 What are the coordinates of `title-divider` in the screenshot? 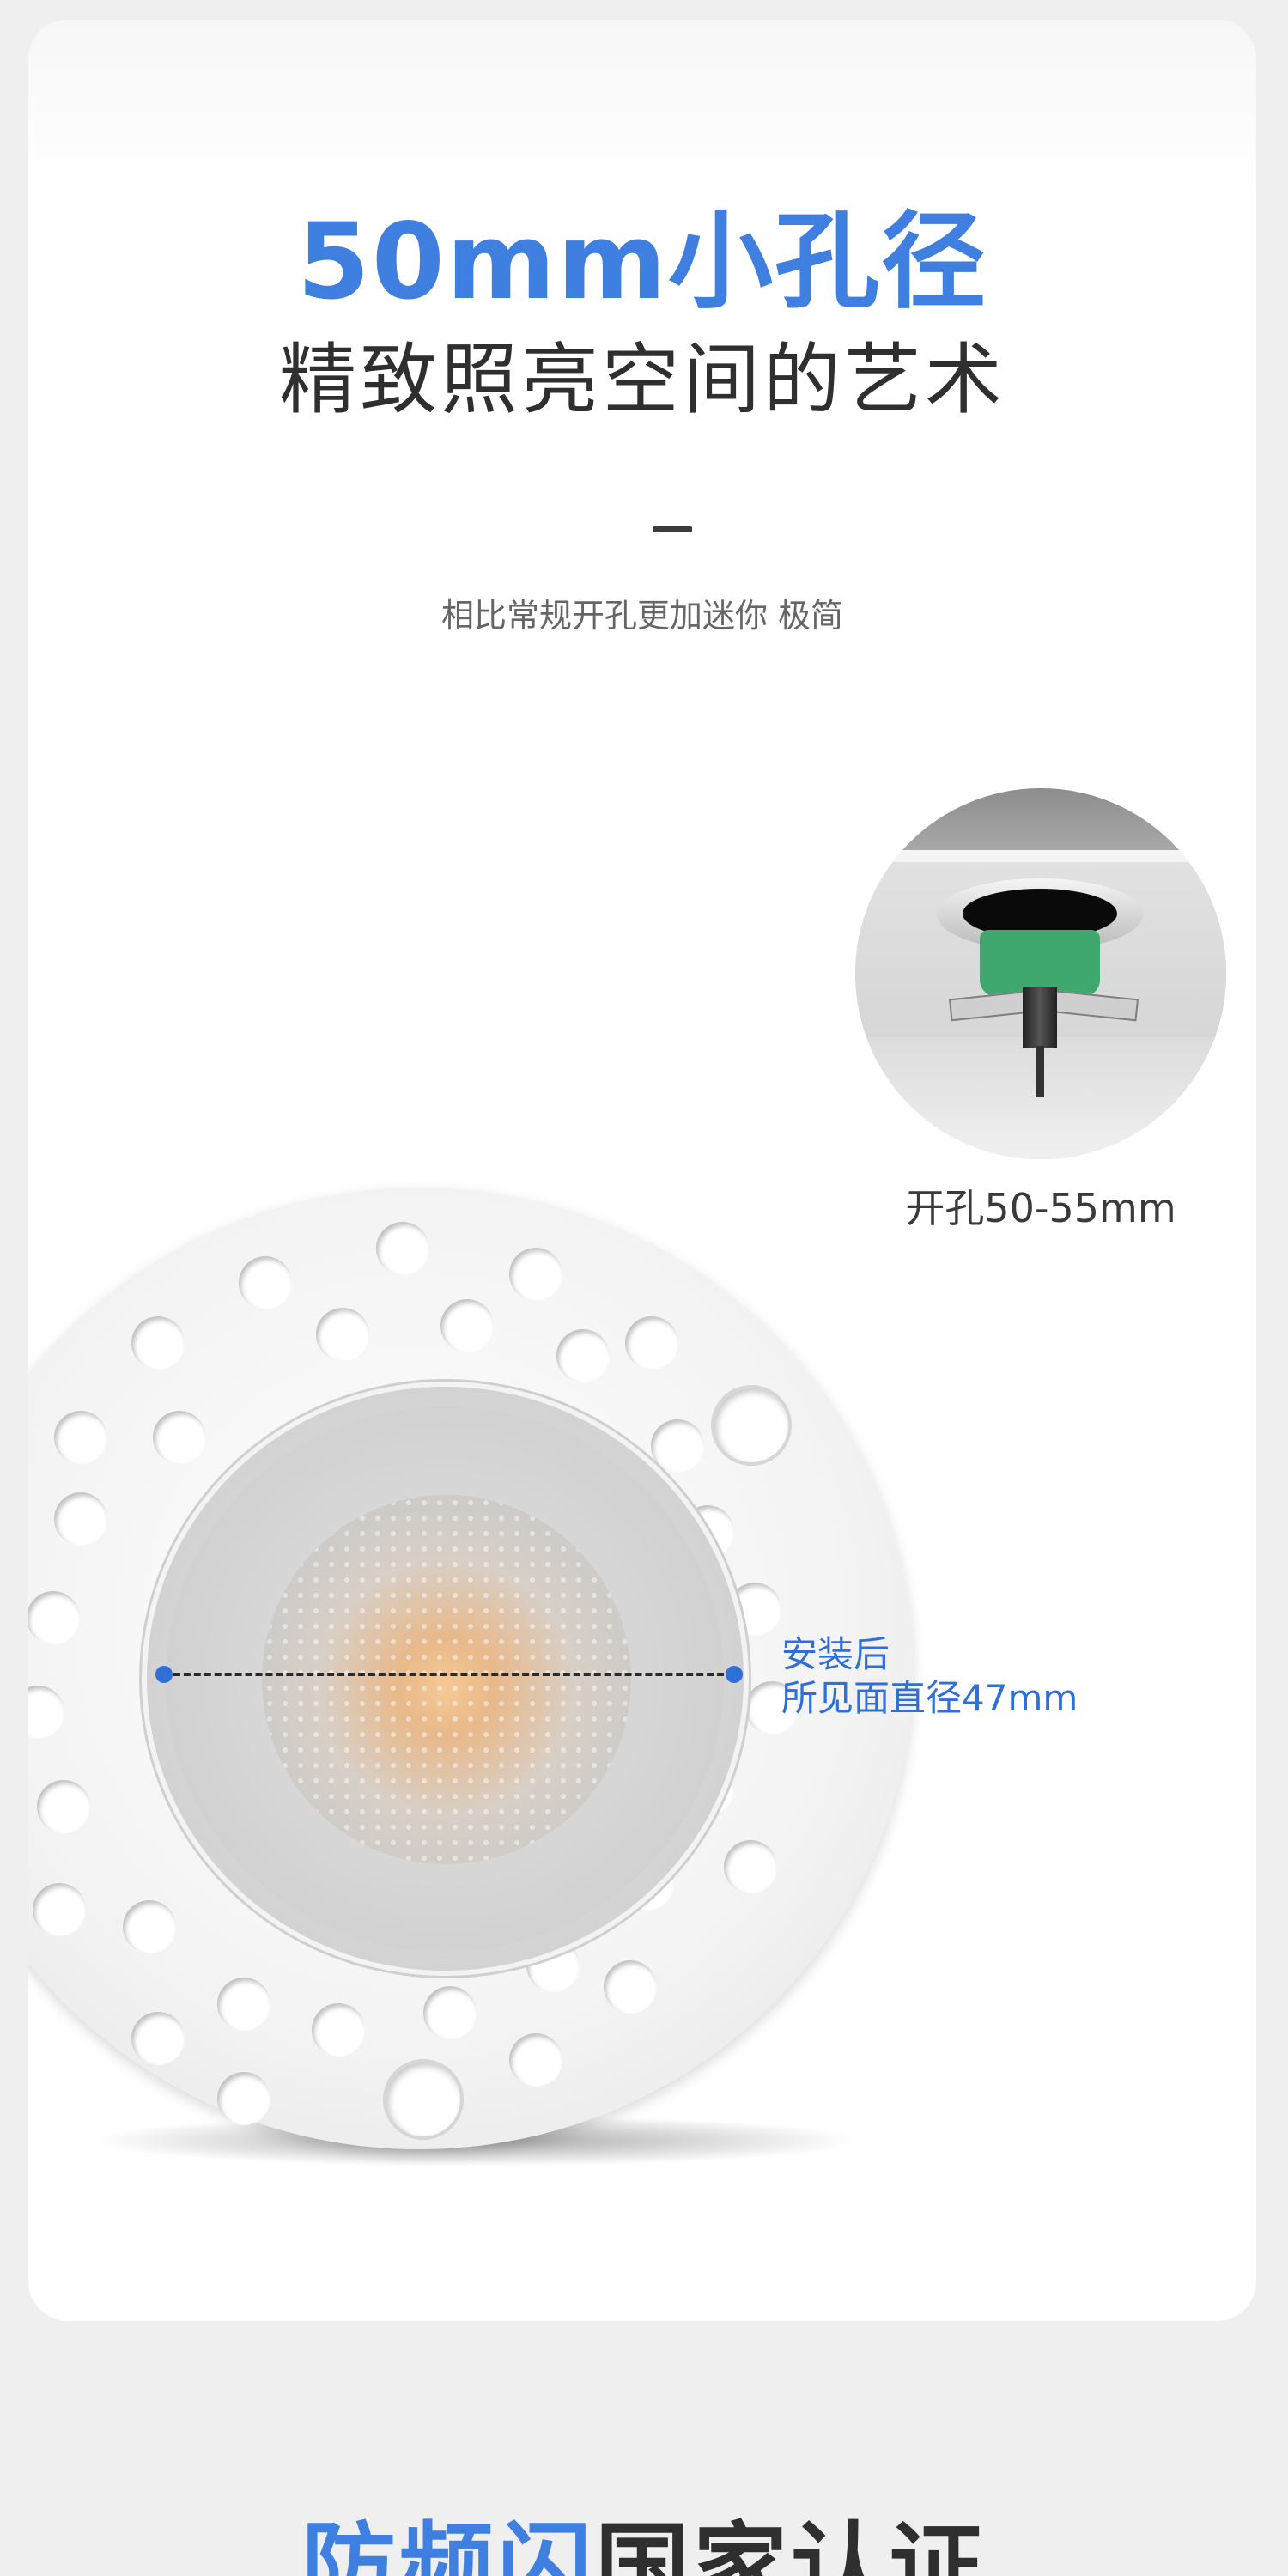 It's located at (673, 529).